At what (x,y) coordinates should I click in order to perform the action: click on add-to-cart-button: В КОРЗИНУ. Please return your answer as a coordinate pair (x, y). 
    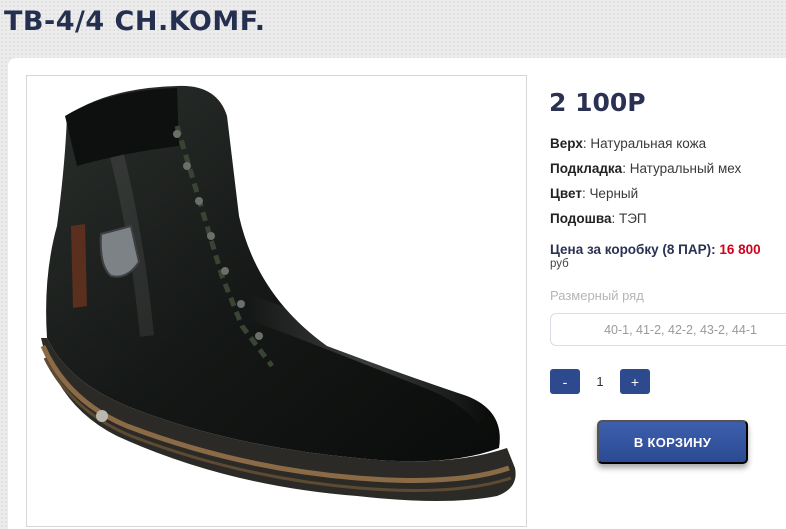
    Looking at the image, I should click on (672, 442).